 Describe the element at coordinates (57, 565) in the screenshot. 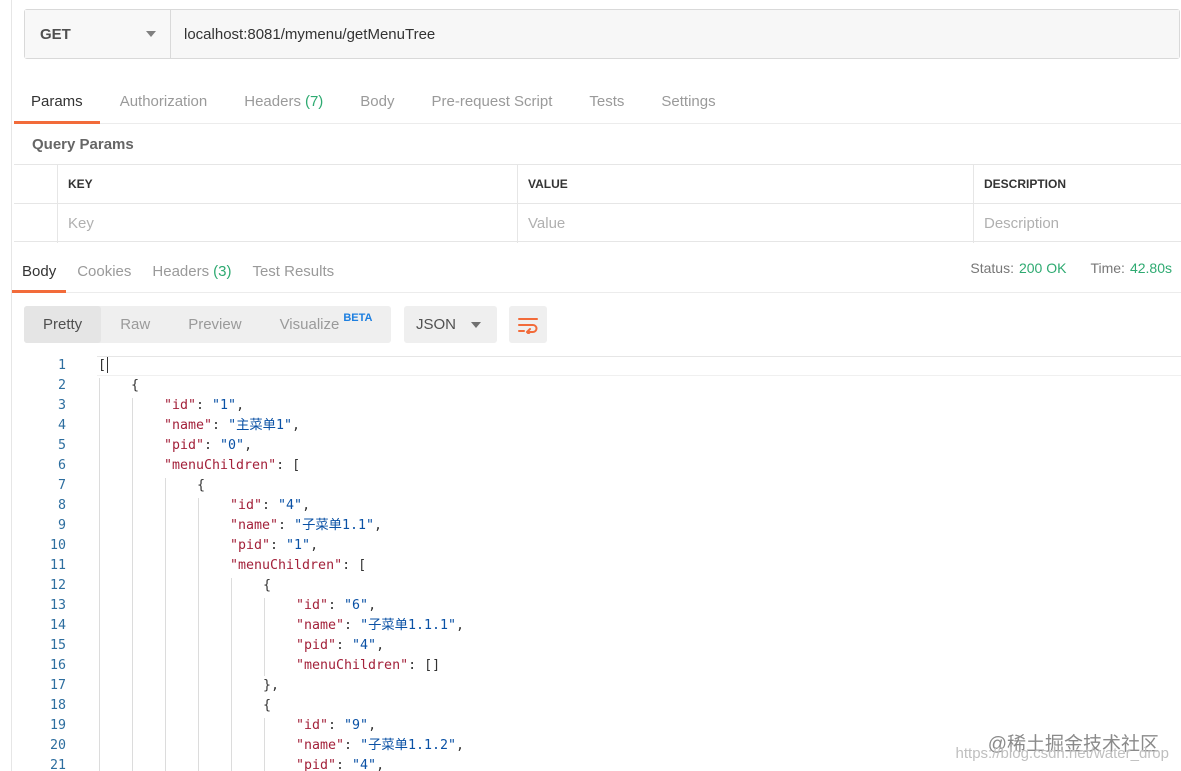

I see `line-number: 11` at that location.